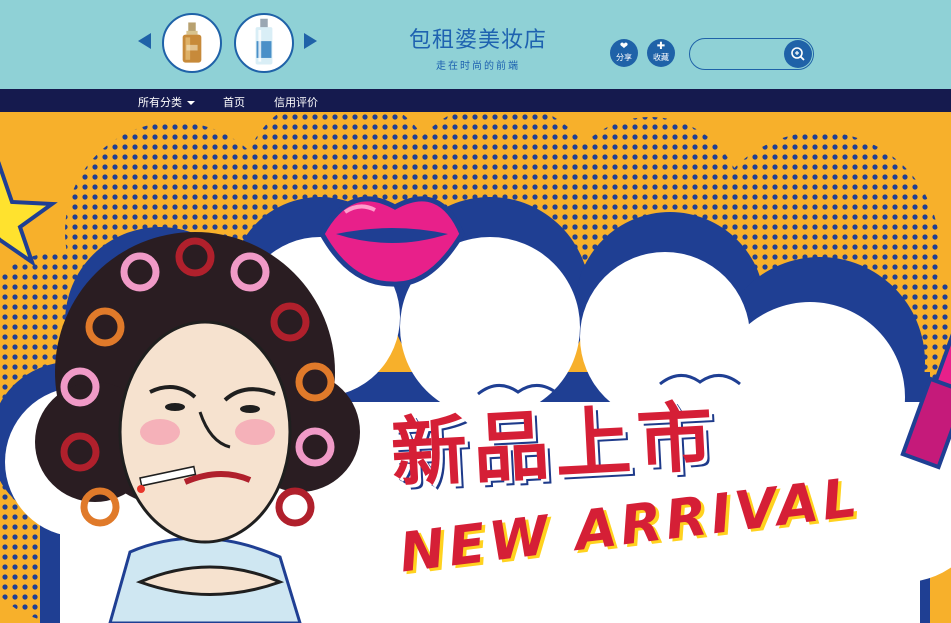  I want to click on collect-label: 收藏, so click(661, 57).